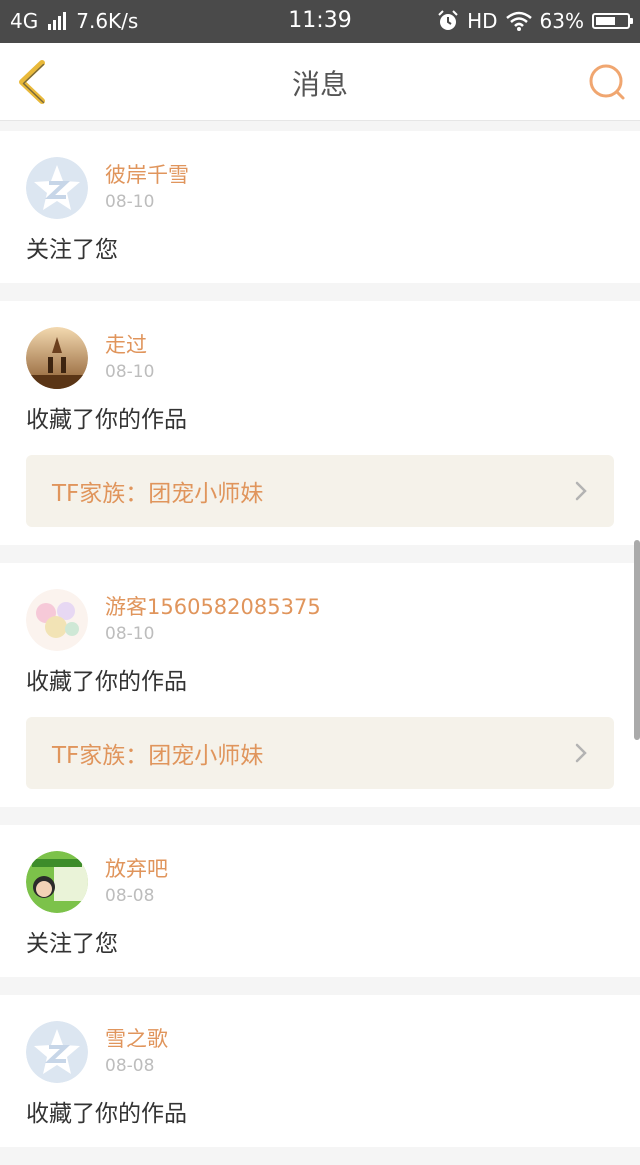 The height and width of the screenshot is (1165, 640). What do you see at coordinates (448, 20) in the screenshot?
I see `alarm-icon` at bounding box center [448, 20].